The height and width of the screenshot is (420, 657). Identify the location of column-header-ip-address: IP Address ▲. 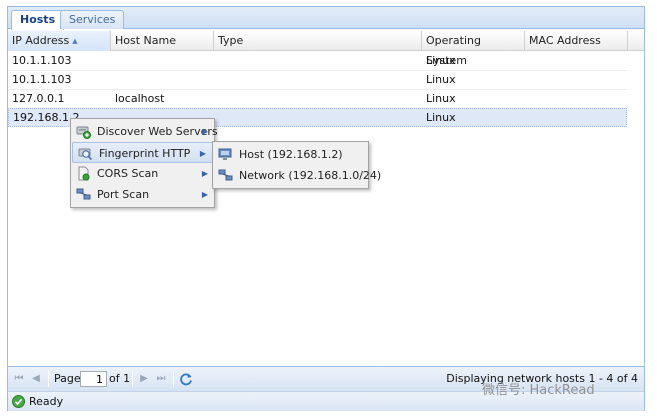
(59, 41).